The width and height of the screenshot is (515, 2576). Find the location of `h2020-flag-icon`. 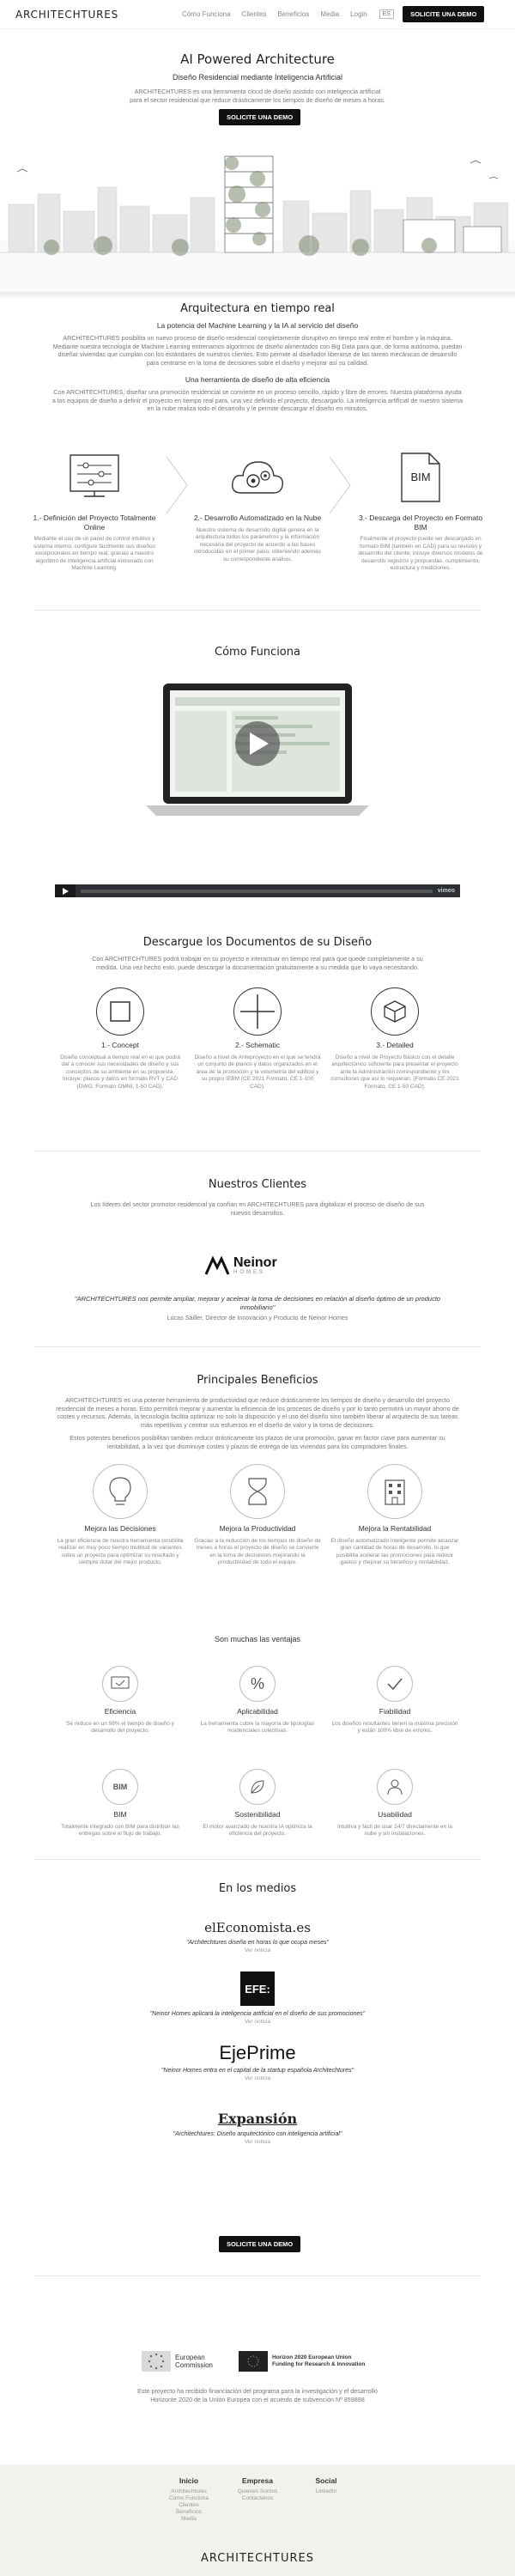

h2020-flag-icon is located at coordinates (253, 2361).